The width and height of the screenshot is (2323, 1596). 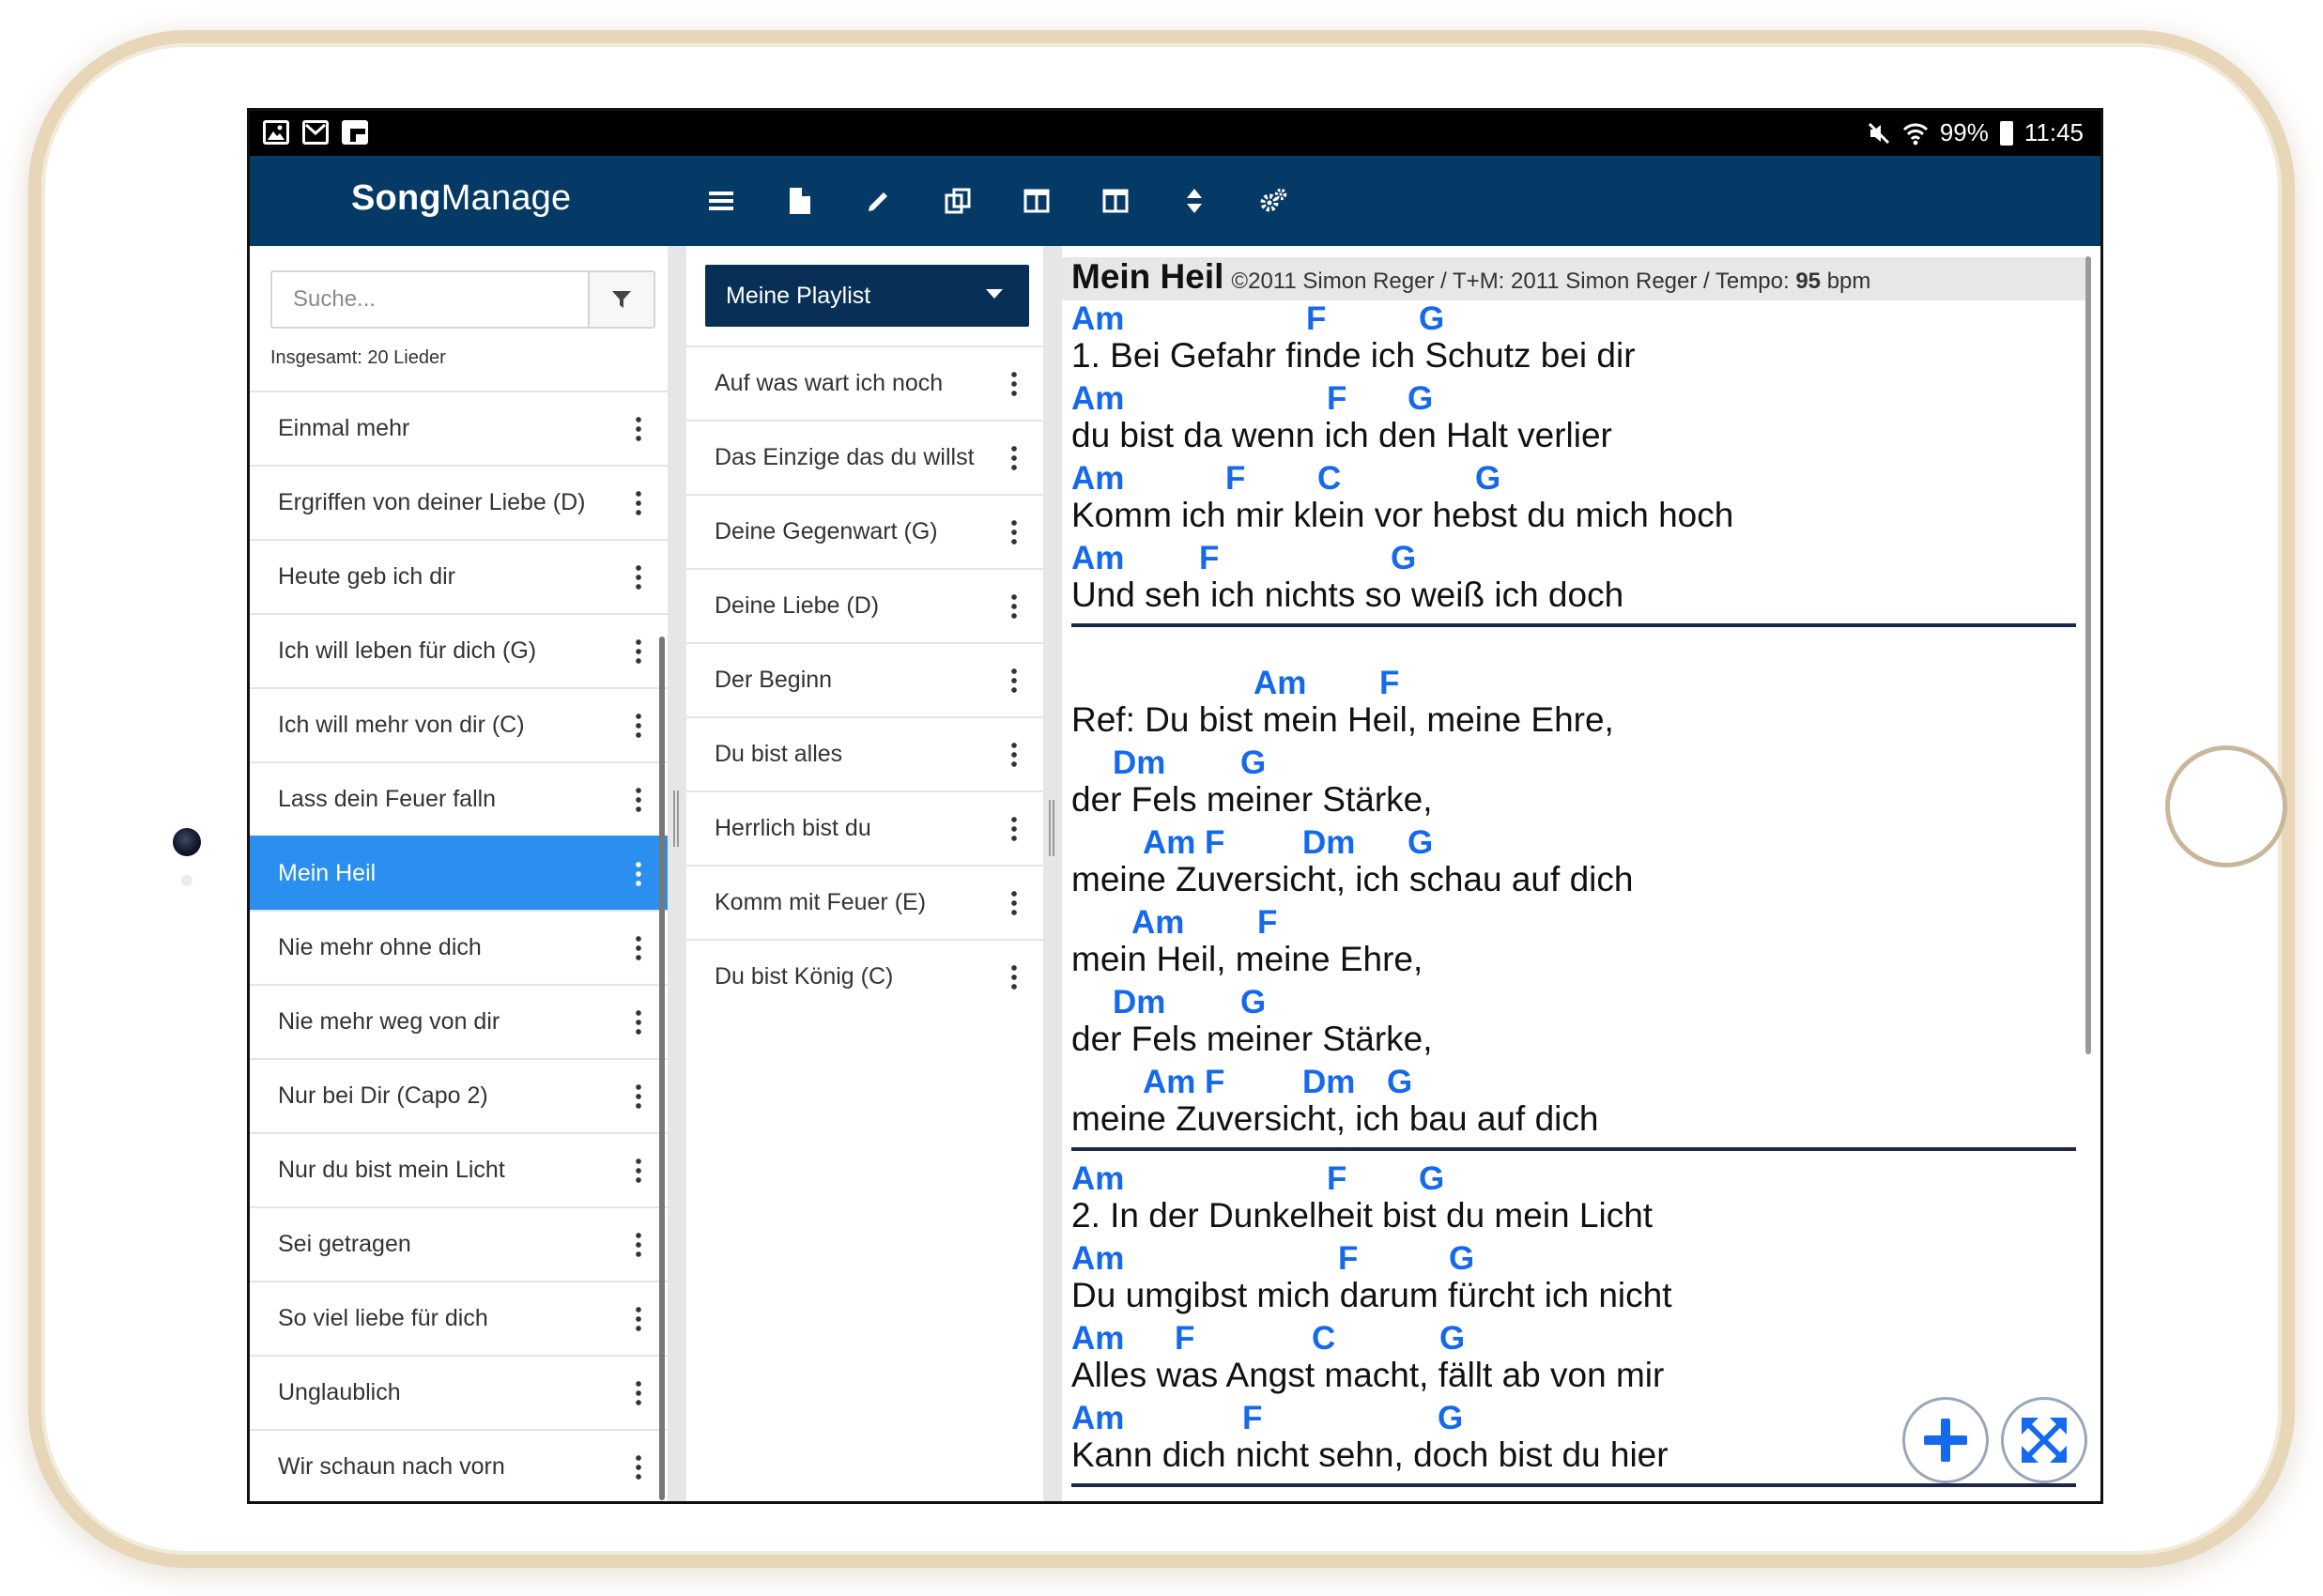 I want to click on list-item-label: So viel liebe für dich, so click(x=383, y=1318).